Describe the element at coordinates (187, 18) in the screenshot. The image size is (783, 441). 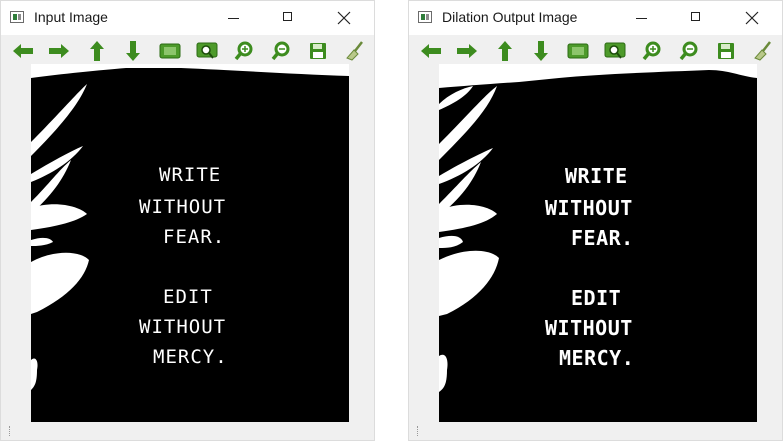
I see `title-bar: Input Image` at that location.